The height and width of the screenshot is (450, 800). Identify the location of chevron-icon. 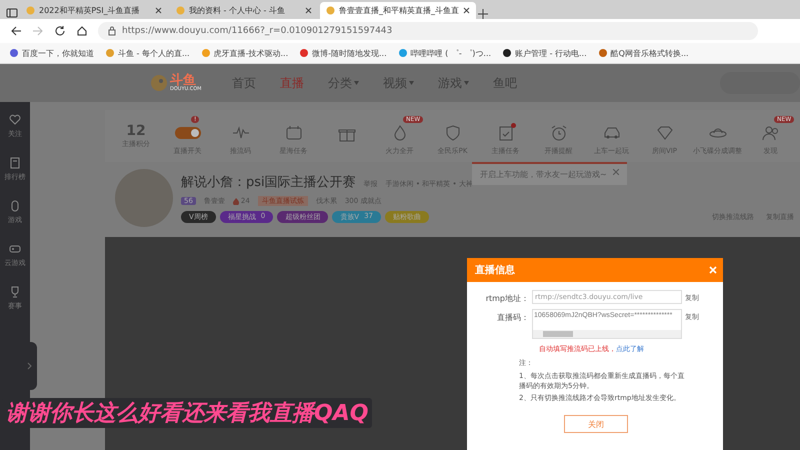
(29, 366).